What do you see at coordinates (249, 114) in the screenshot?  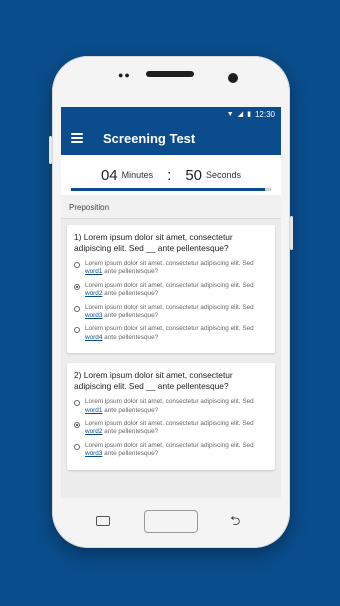 I see `battery-icon: ▮` at bounding box center [249, 114].